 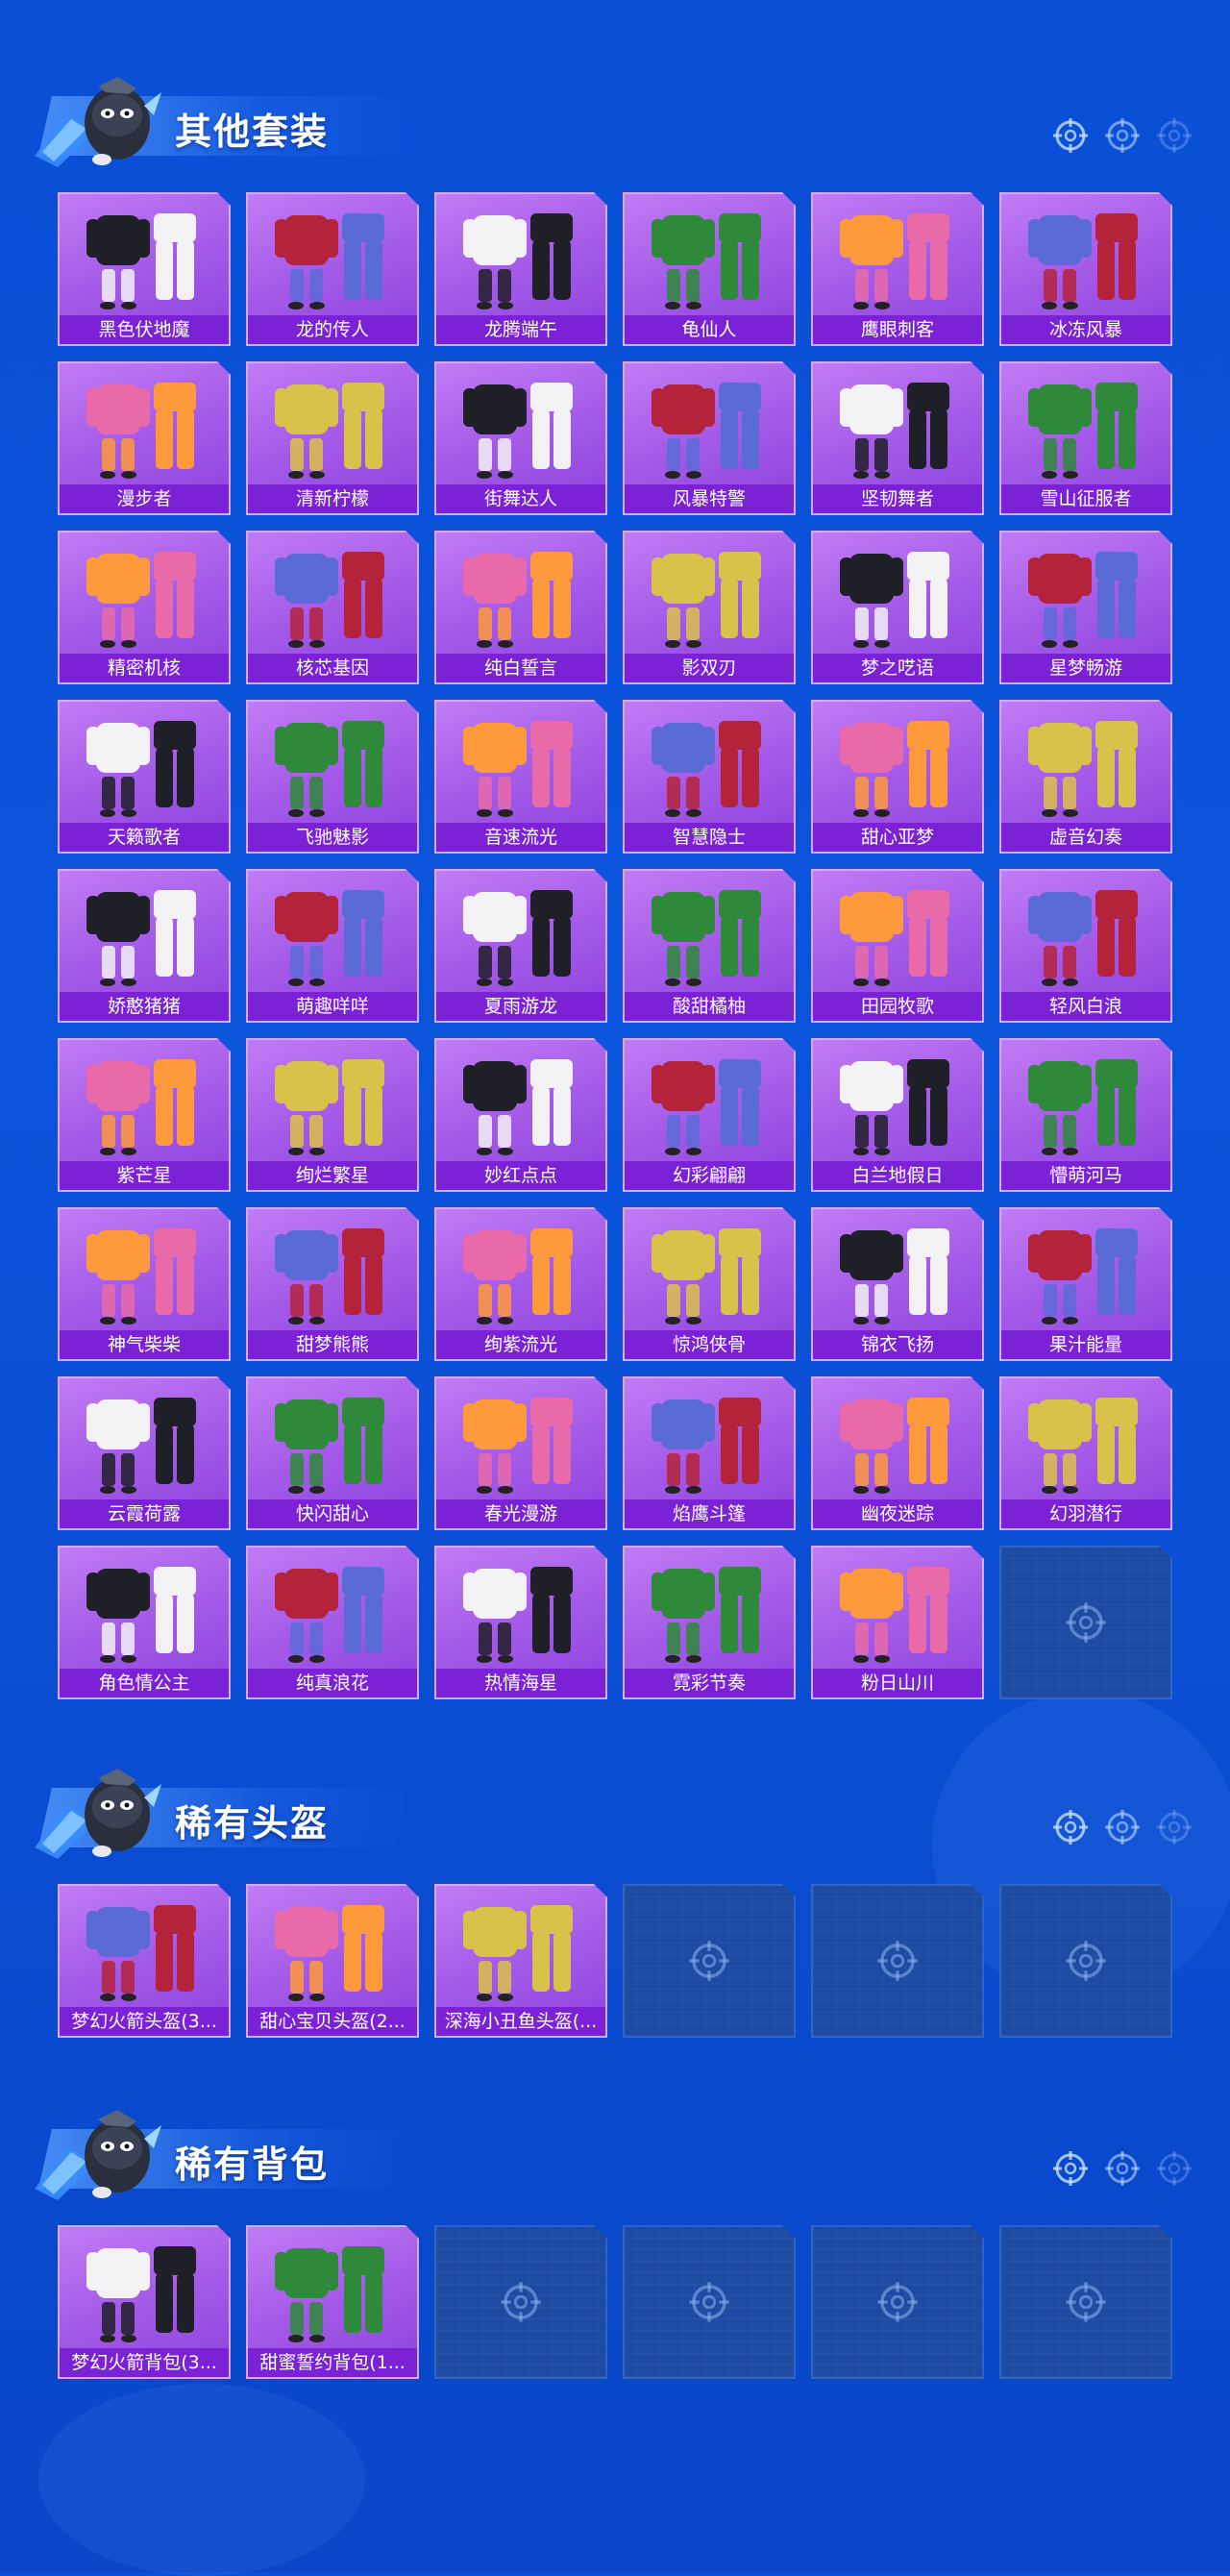 What do you see at coordinates (709, 1006) in the screenshot?
I see `item-label: 酸甜橘柚` at bounding box center [709, 1006].